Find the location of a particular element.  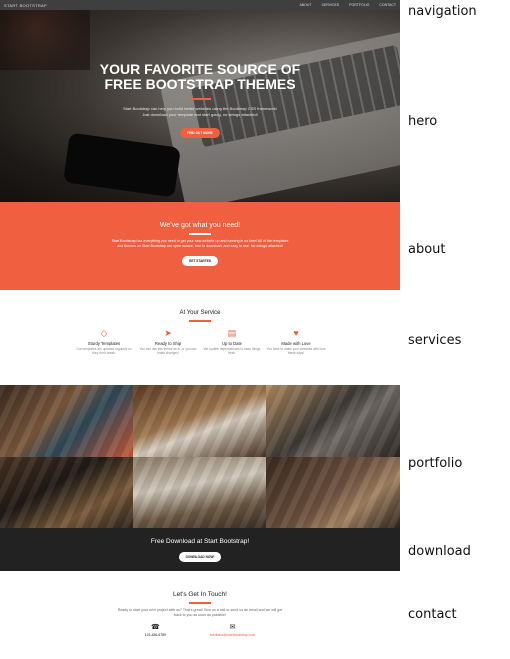

envelope-icon: ✉ is located at coordinates (232, 627).